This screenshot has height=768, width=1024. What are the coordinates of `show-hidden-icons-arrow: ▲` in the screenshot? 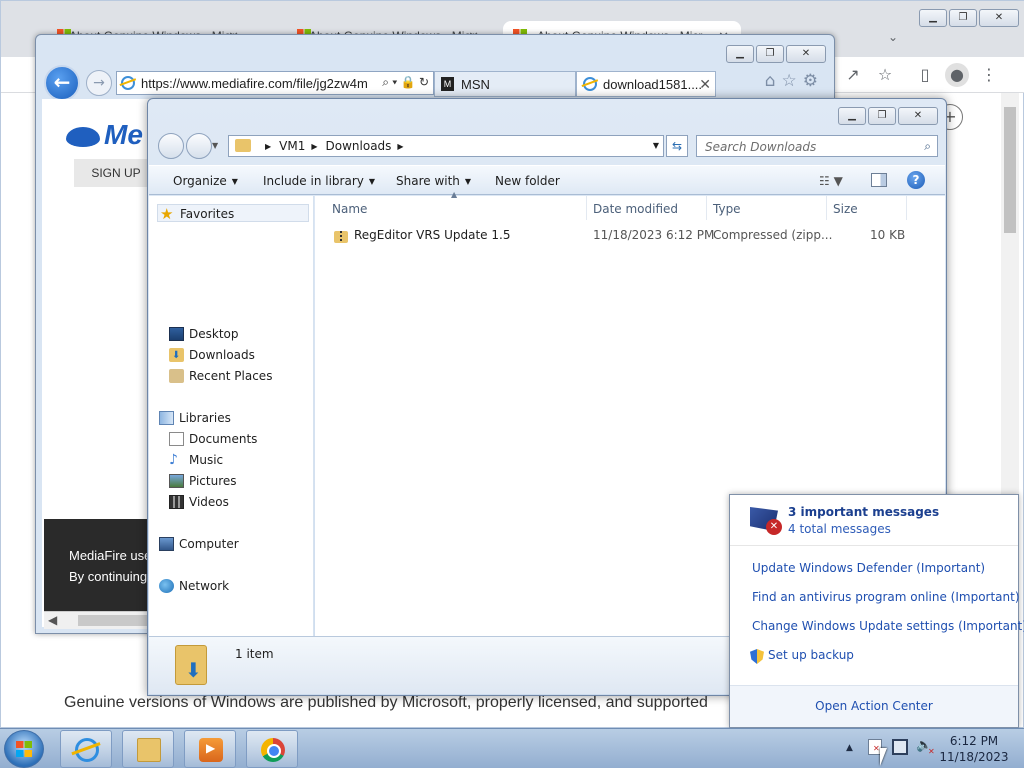 It's located at (849, 748).